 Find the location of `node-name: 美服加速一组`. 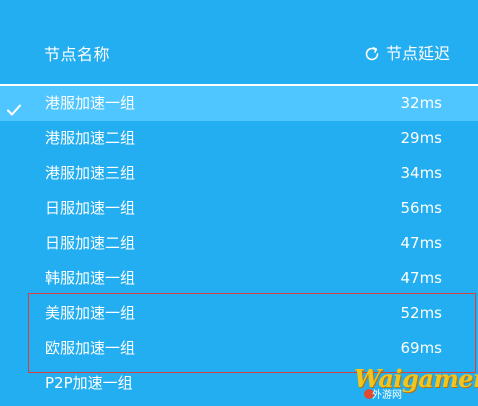

node-name: 美服加速一组 is located at coordinates (90, 313).